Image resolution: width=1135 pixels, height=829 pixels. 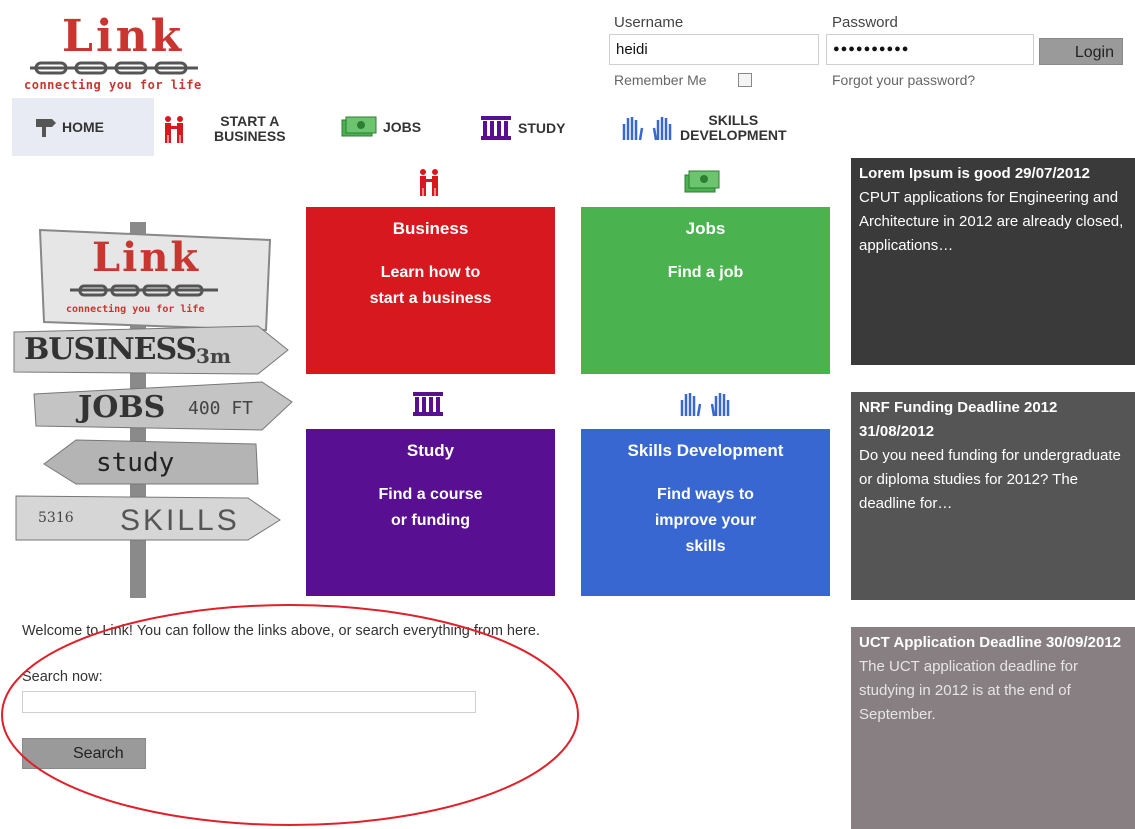 I want to click on chain-icon, so click(x=114, y=68).